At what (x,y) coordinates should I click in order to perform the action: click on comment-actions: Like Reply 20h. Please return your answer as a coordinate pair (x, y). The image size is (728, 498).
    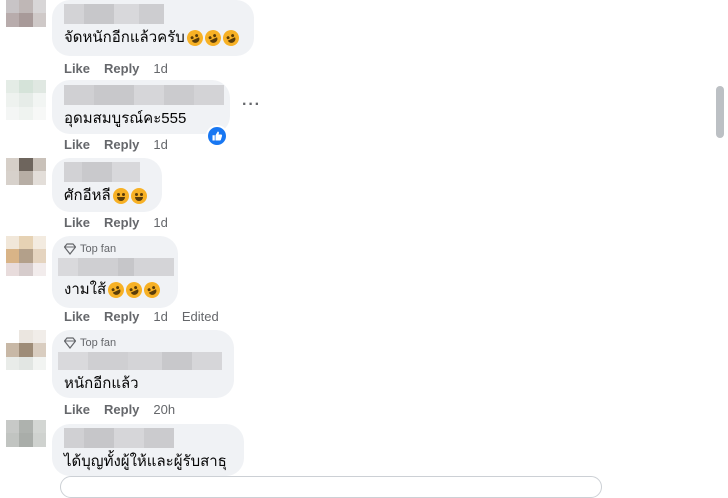
    Looking at the image, I should click on (119, 409).